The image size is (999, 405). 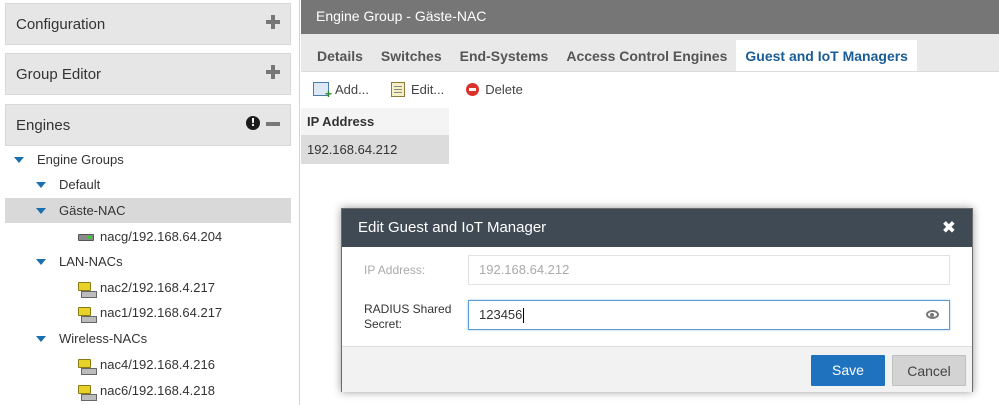 I want to click on warning-icon: !, so click(x=253, y=123).